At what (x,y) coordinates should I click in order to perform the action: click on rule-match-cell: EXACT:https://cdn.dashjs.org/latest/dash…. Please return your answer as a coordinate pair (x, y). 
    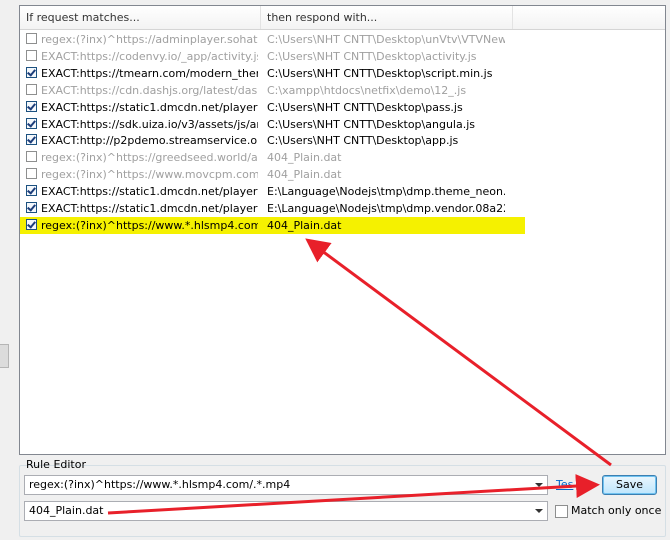
    Looking at the image, I should click on (149, 90).